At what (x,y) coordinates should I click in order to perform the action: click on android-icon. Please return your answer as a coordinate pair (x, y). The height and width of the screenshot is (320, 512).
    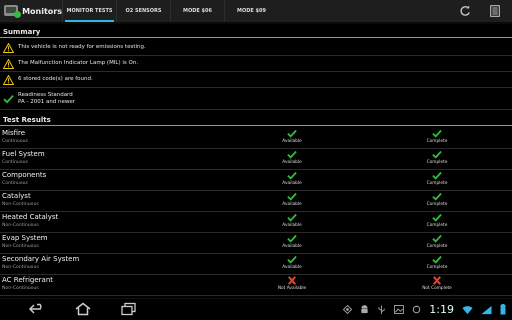
    Looking at the image, I should click on (364, 309).